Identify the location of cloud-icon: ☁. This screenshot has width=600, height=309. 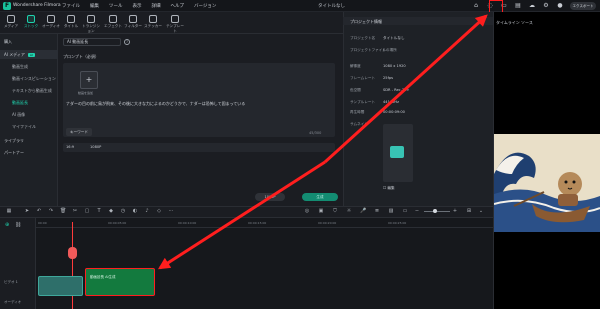
(532, 6).